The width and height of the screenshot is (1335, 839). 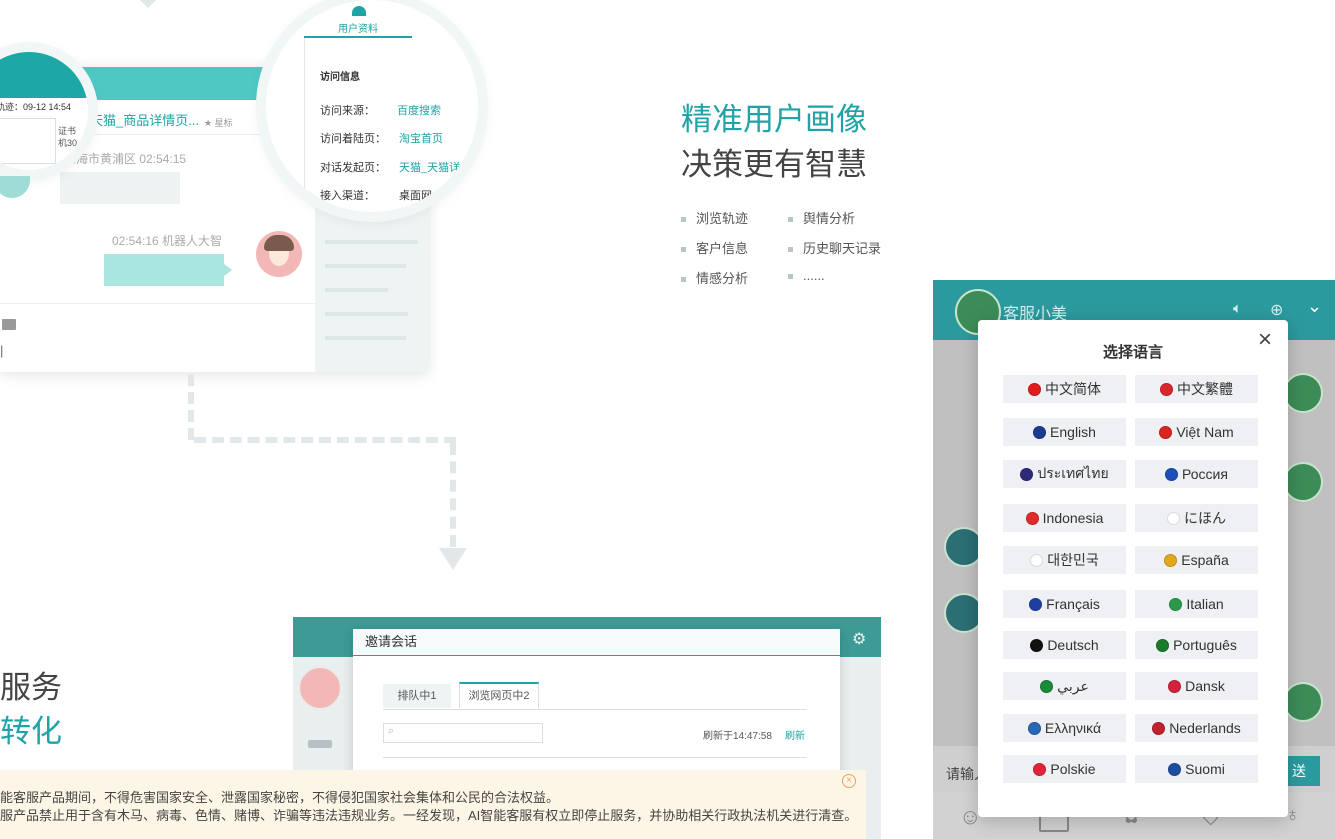 I want to click on language-option: Indonesia, so click(x=1064, y=518).